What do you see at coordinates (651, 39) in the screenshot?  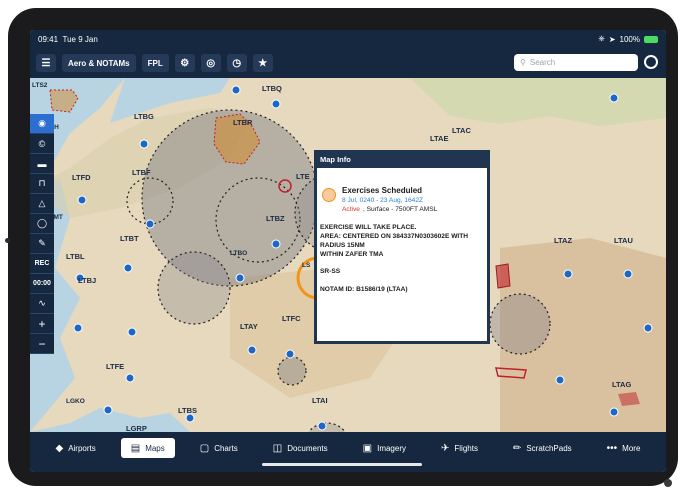 I see `battery-icon` at bounding box center [651, 39].